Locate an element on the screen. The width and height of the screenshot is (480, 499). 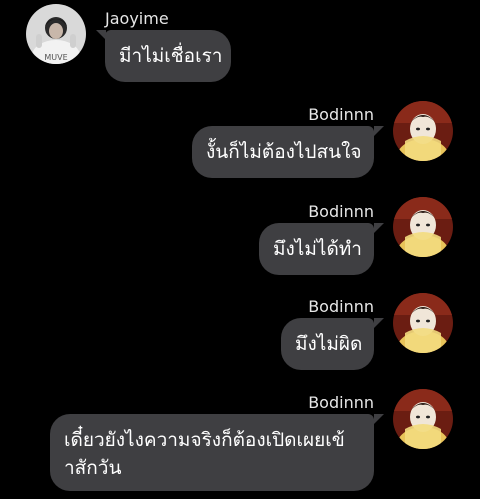
message-text: มึงไม่ผิด is located at coordinates (329, 344).